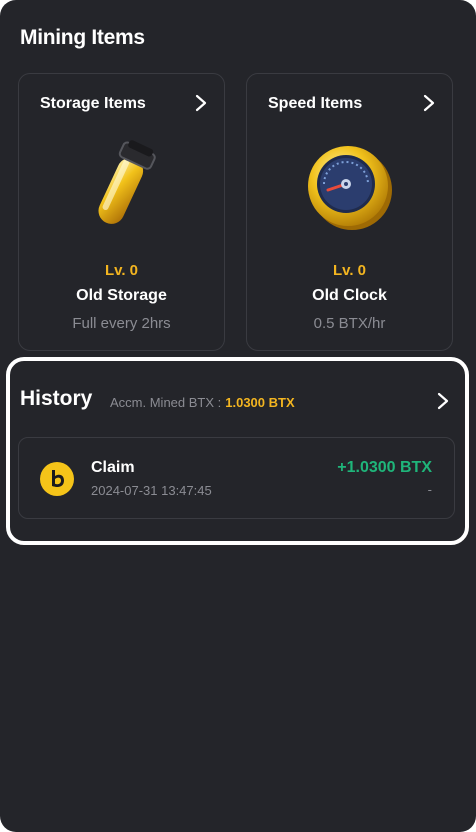  I want to click on speed-gauge-icon, so click(349, 188).